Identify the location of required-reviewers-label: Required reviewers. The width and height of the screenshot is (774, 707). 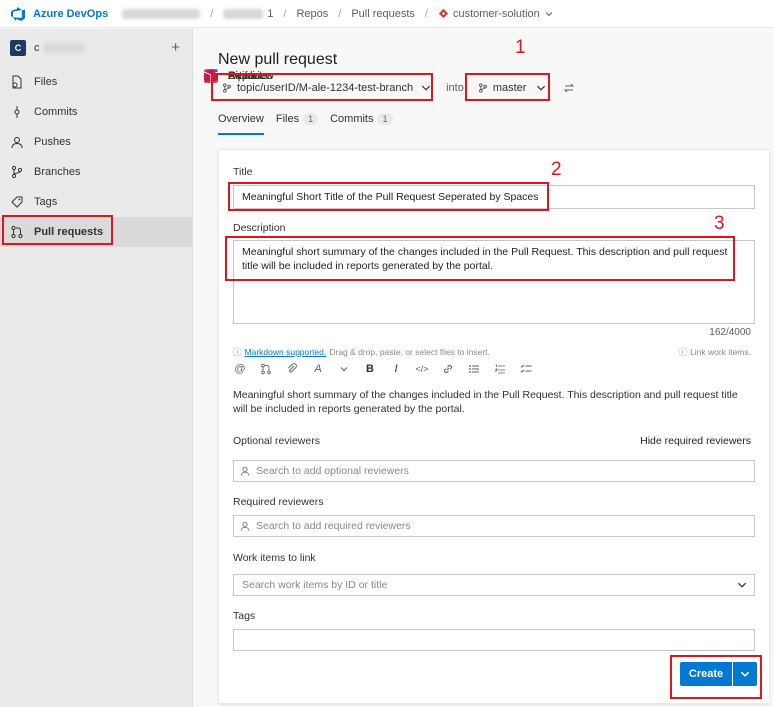
(278, 502).